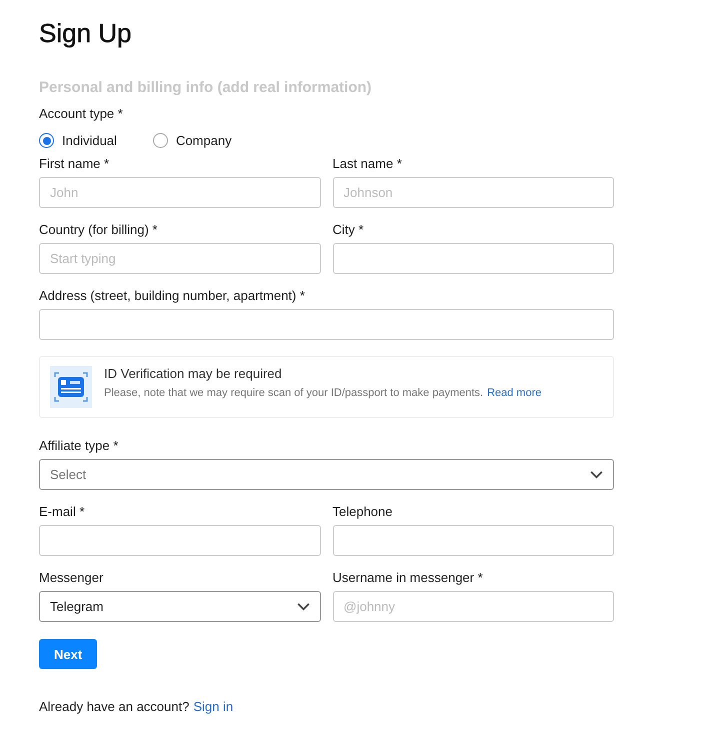 This screenshot has height=732, width=720. What do you see at coordinates (71, 387) in the screenshot?
I see `id-card-icon` at bounding box center [71, 387].